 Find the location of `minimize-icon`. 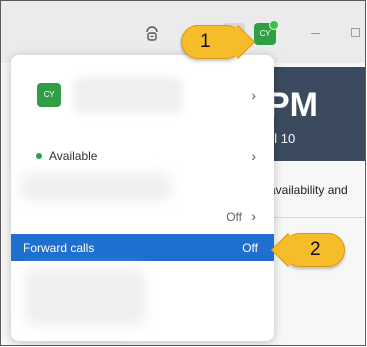

minimize-icon is located at coordinates (315, 33).